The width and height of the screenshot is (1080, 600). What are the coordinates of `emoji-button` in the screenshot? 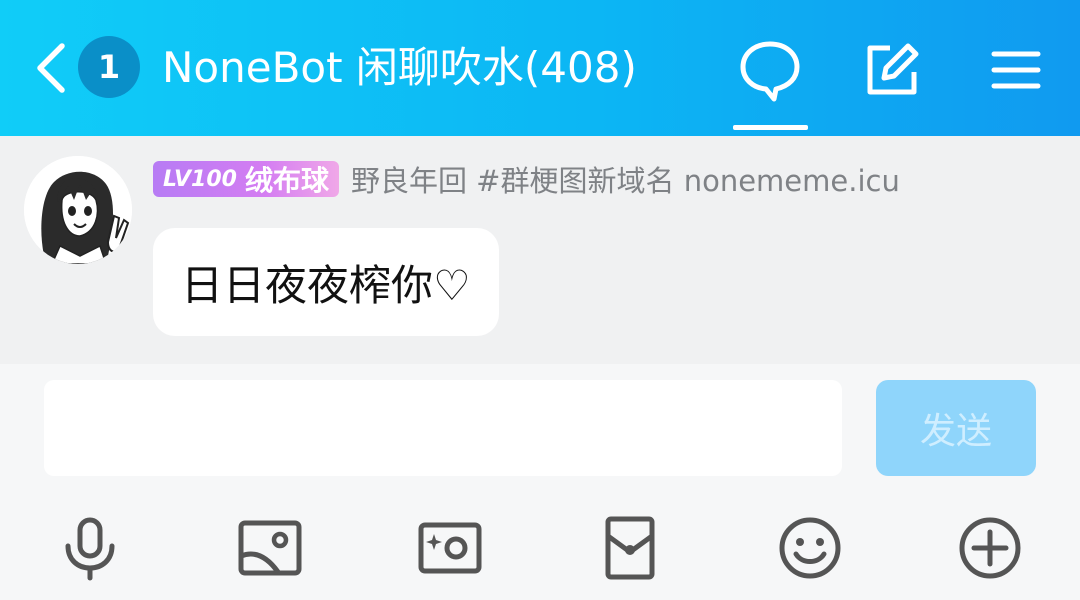 It's located at (810, 548).